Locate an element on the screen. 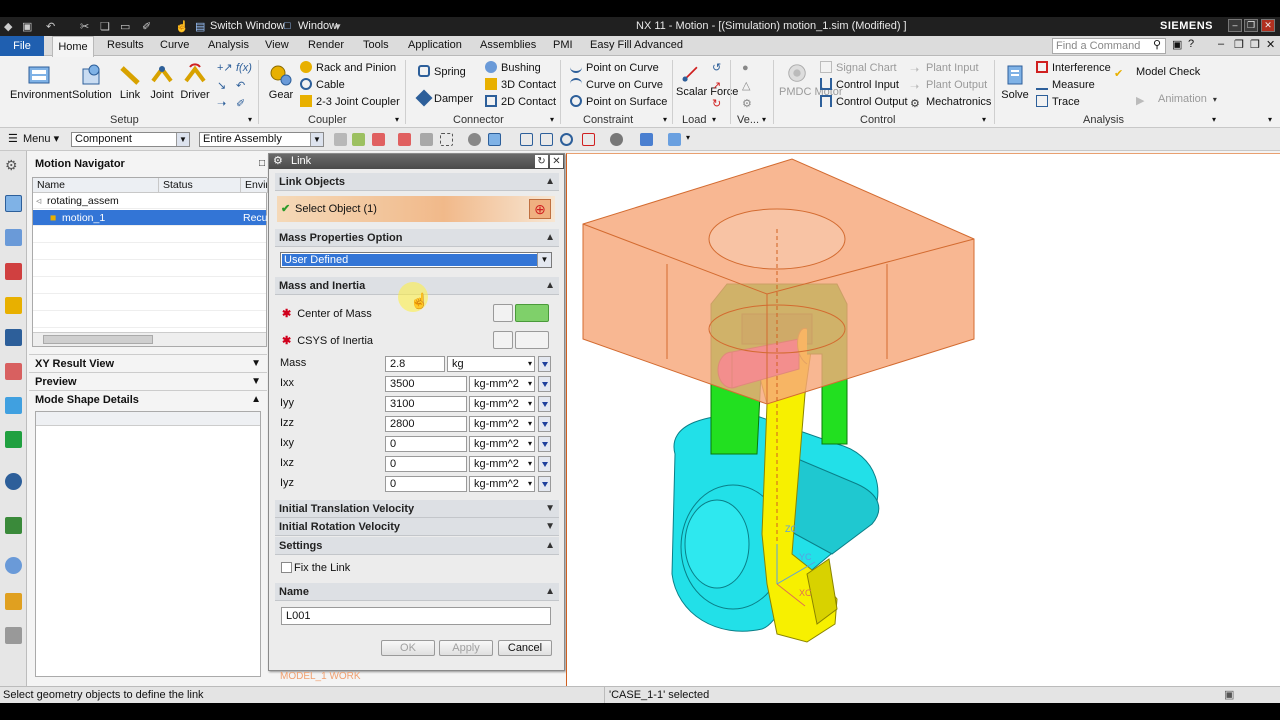 The width and height of the screenshot is (1280, 720). assembly-navigator-icon is located at coordinates (13, 271).